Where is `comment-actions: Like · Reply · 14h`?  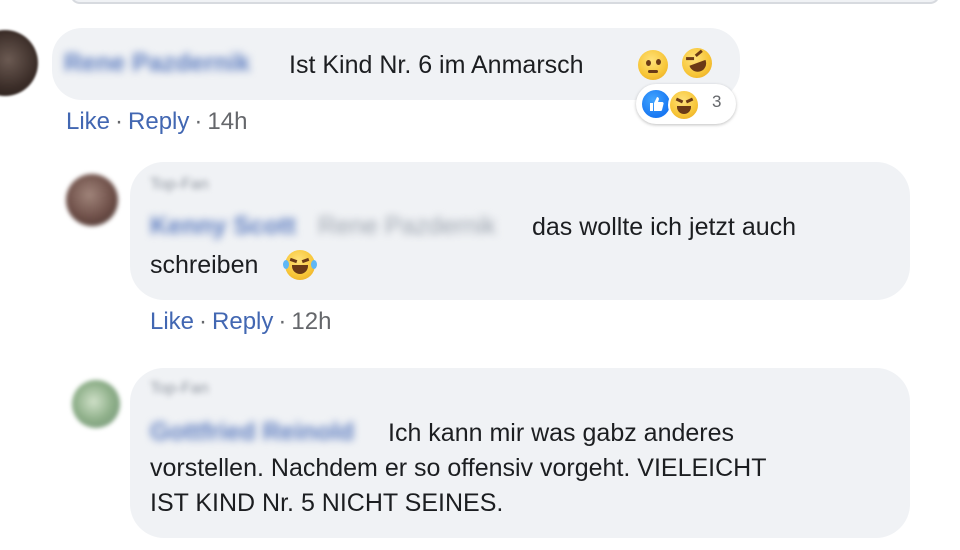 comment-actions: Like · Reply · 14h is located at coordinates (156, 122).